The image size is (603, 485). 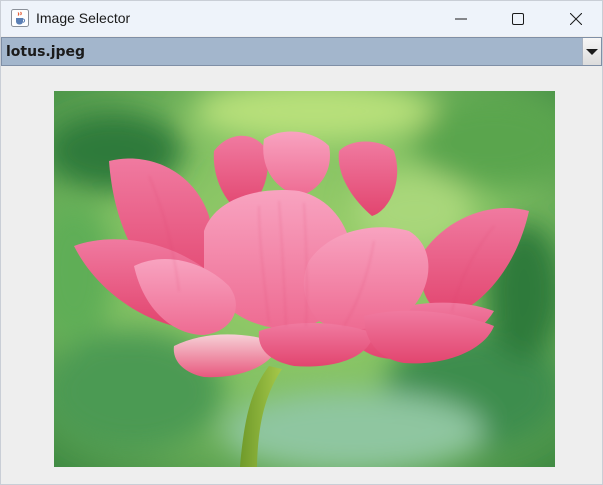 I want to click on close-icon, so click(x=576, y=18).